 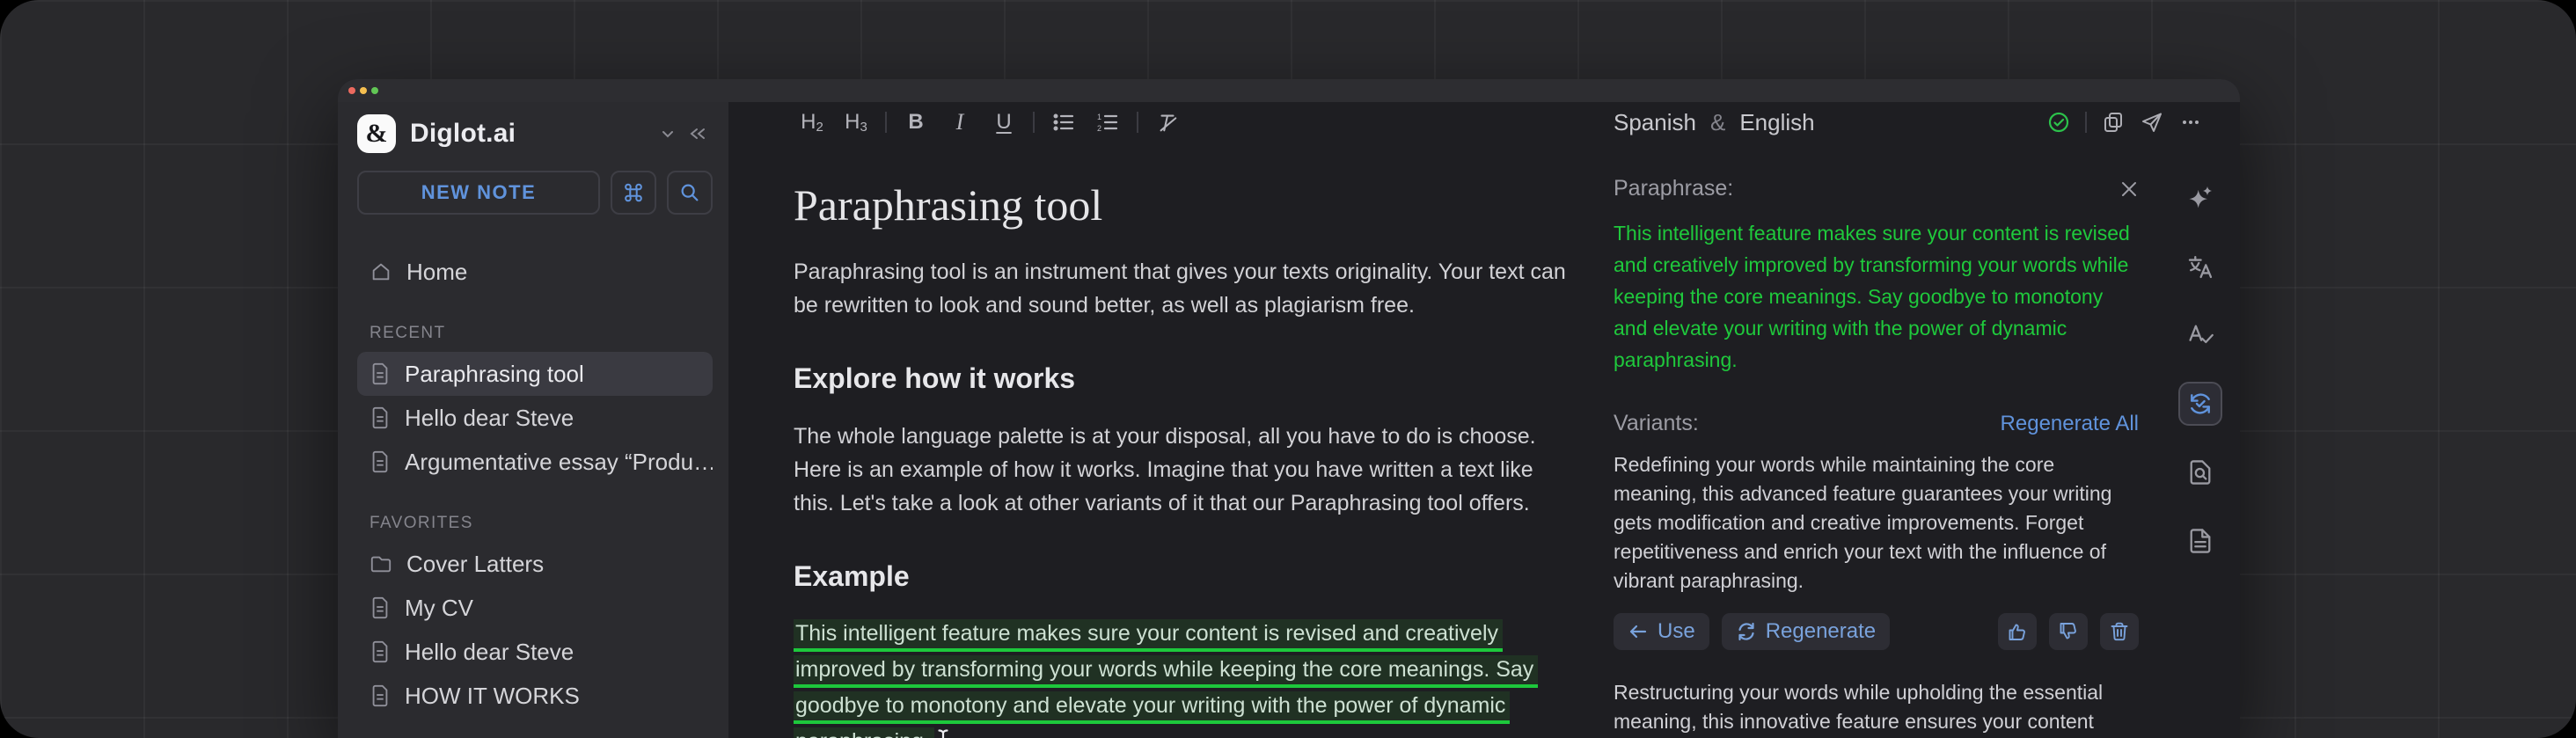 What do you see at coordinates (1289, 90) in the screenshot?
I see `titlebar` at bounding box center [1289, 90].